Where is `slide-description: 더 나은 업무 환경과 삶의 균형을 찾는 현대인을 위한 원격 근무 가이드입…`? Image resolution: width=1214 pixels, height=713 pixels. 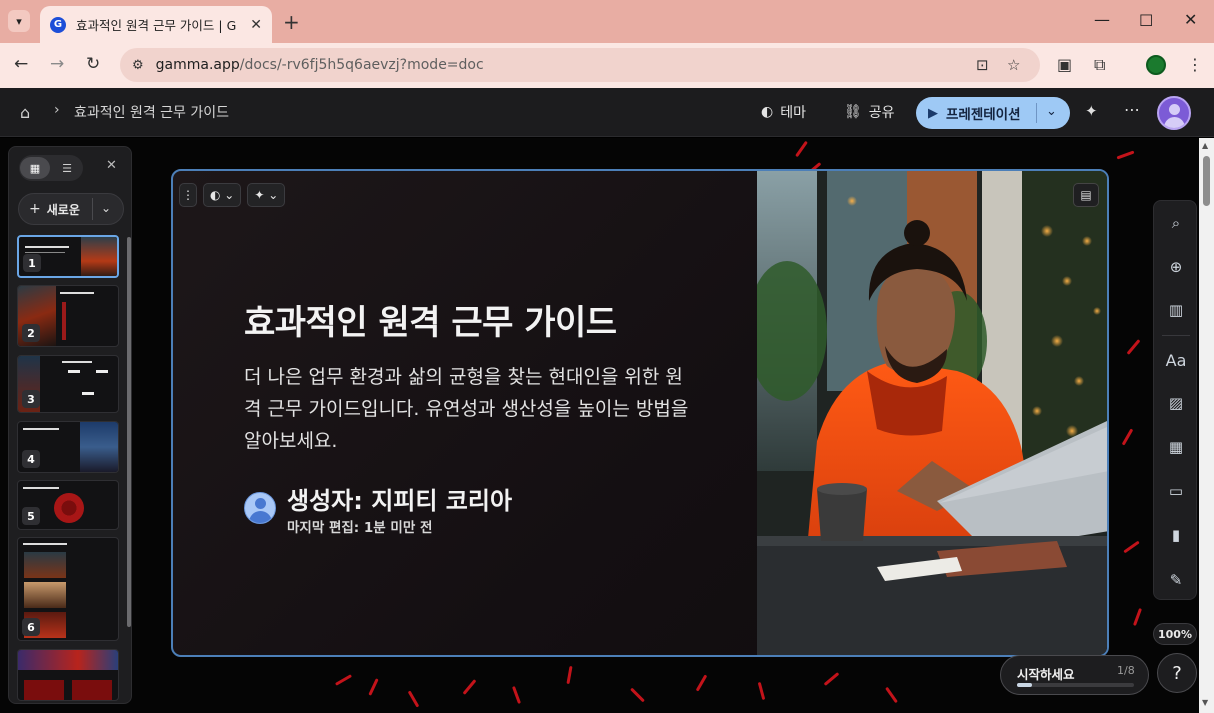
slide-description: 더 나은 업무 환경과 삶의 균형을 찾는 현대인을 위한 원격 근무 가이드입… is located at coordinates (469, 409).